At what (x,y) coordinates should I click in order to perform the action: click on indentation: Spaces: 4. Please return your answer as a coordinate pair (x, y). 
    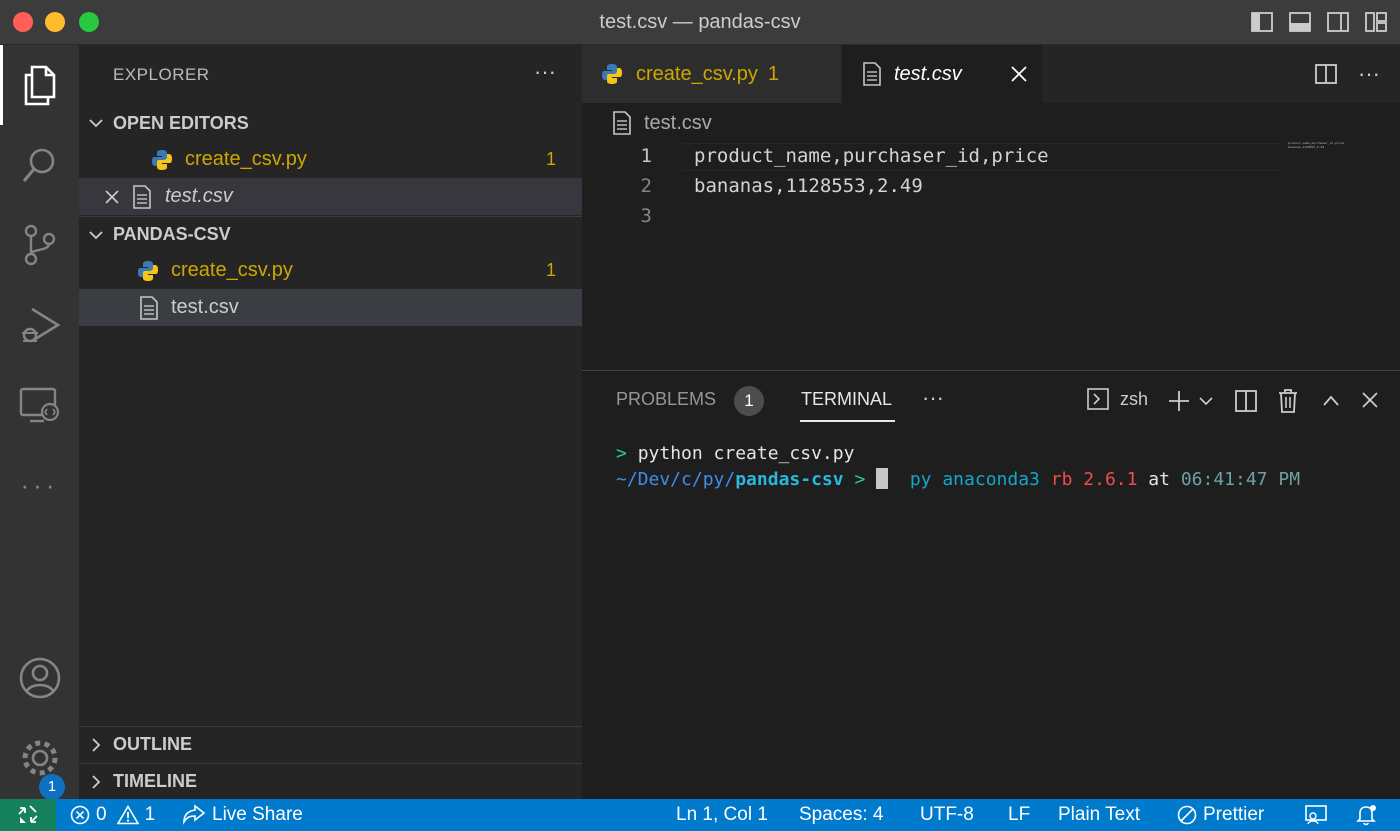
    Looking at the image, I should click on (841, 815).